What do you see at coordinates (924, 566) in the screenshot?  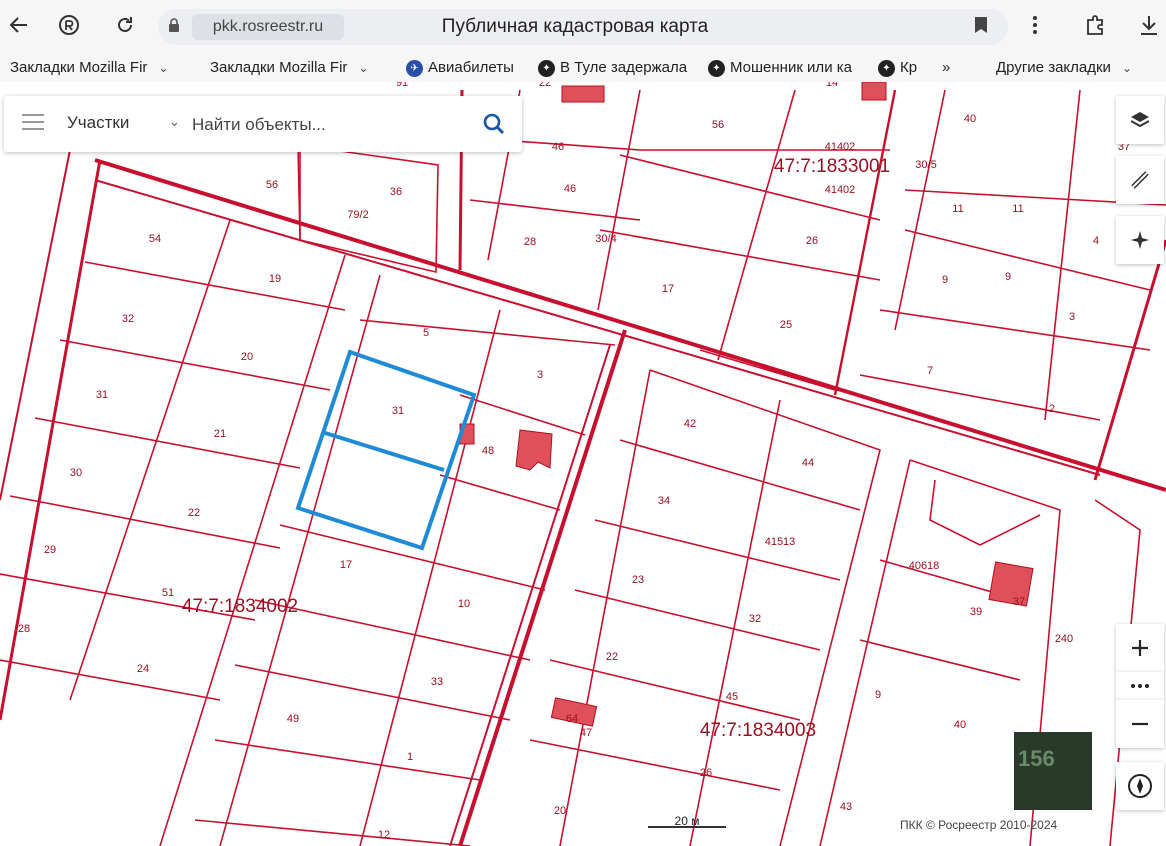 I see `plot-number: 40618` at bounding box center [924, 566].